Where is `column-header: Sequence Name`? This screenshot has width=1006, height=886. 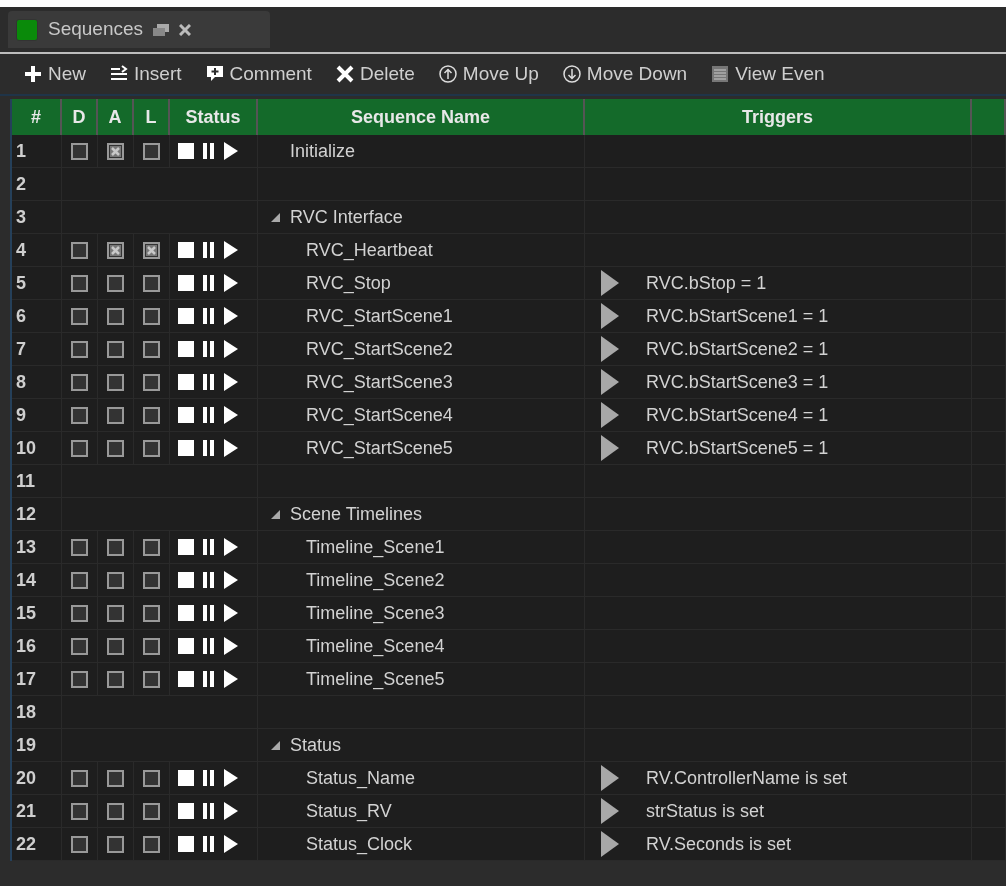
column-header: Sequence Name is located at coordinates (421, 117).